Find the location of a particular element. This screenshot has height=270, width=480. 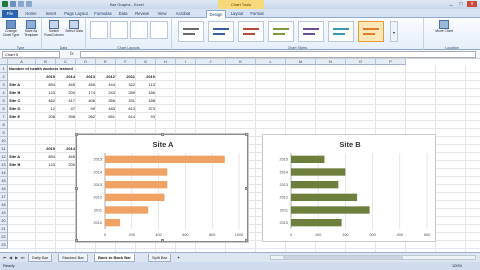

row-header: 2 is located at coordinates (4, 77).